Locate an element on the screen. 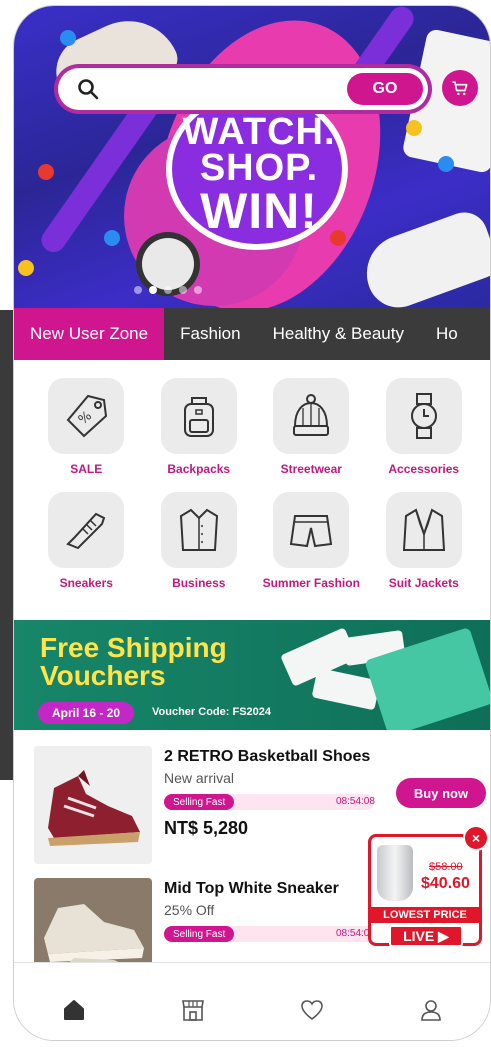 This screenshot has width=491, height=1047. store-icon is located at coordinates (193, 1010).